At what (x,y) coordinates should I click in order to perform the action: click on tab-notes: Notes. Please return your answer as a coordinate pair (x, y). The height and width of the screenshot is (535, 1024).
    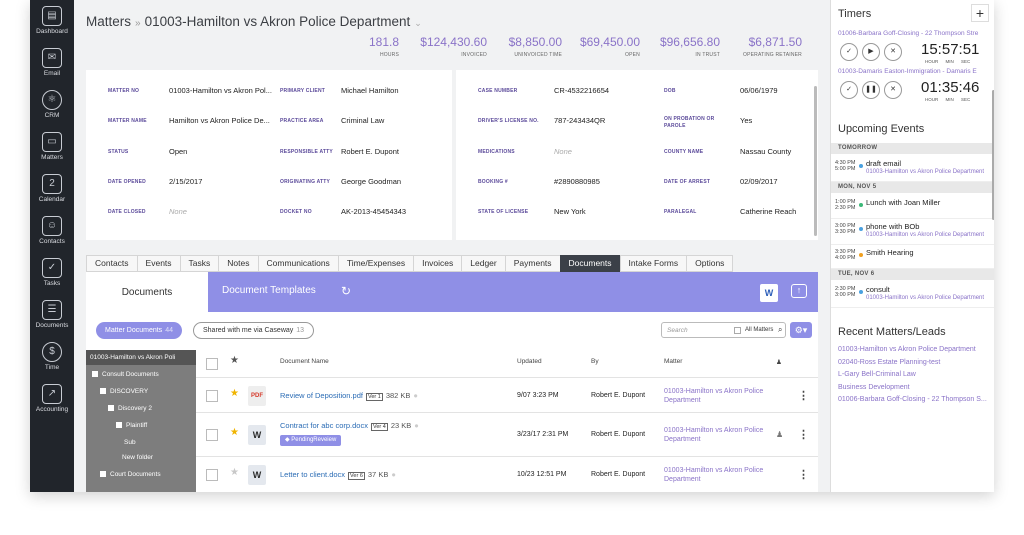
    Looking at the image, I should click on (238, 263).